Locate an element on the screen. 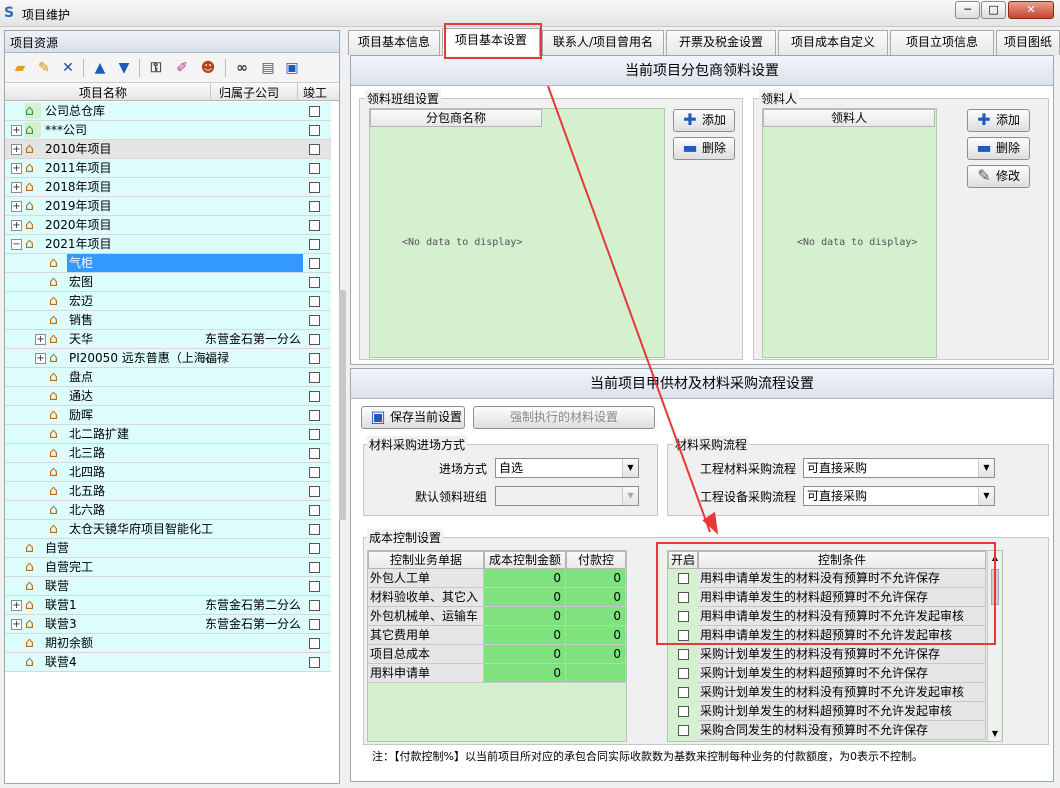  binoculars-icon: ∞ is located at coordinates (242, 68).